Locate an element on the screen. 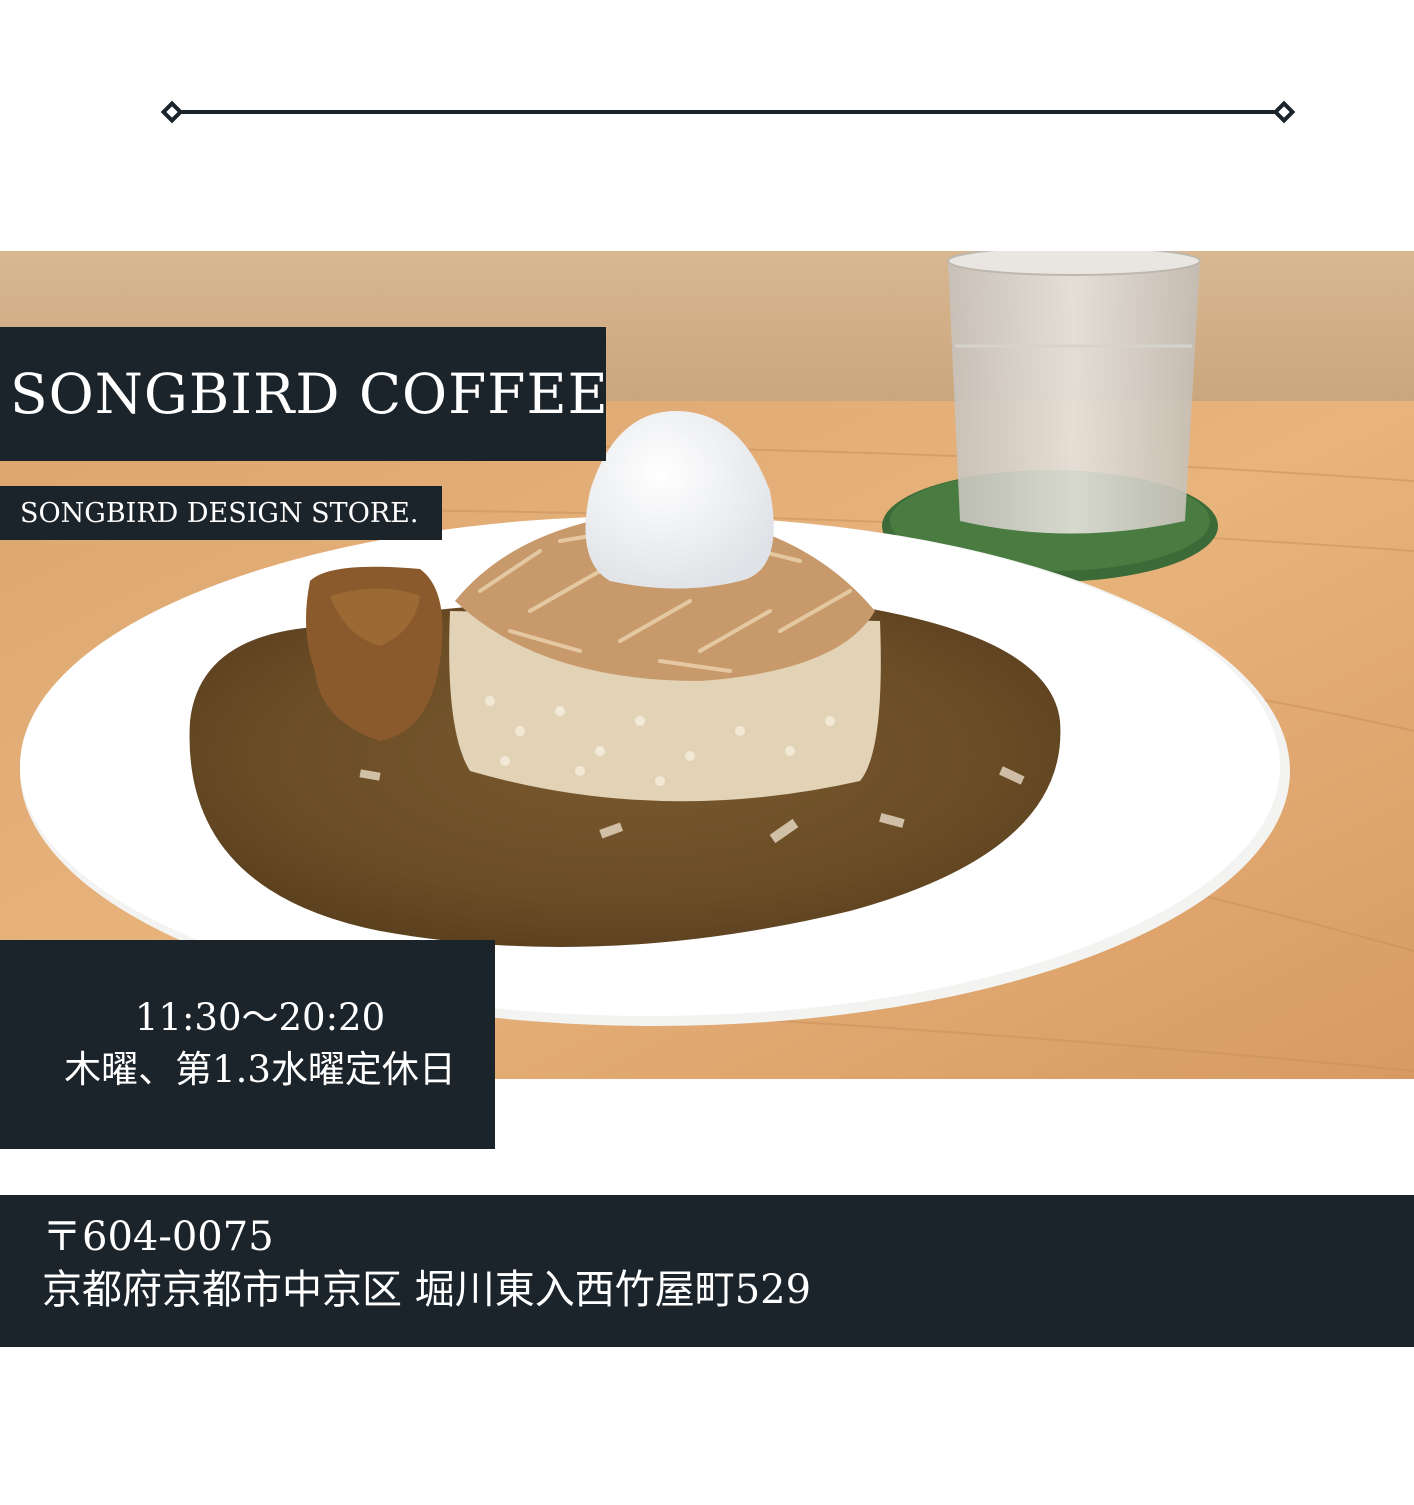 The image size is (1414, 1505). decorative-divider is located at coordinates (728, 112).